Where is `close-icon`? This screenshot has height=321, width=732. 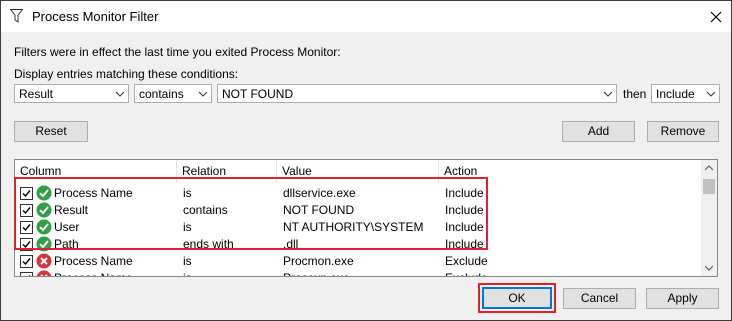 close-icon is located at coordinates (716, 16).